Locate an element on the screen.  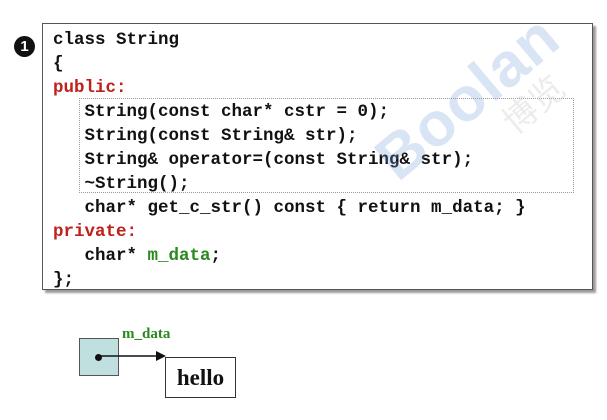
code-line-private: private: is located at coordinates (95, 232).